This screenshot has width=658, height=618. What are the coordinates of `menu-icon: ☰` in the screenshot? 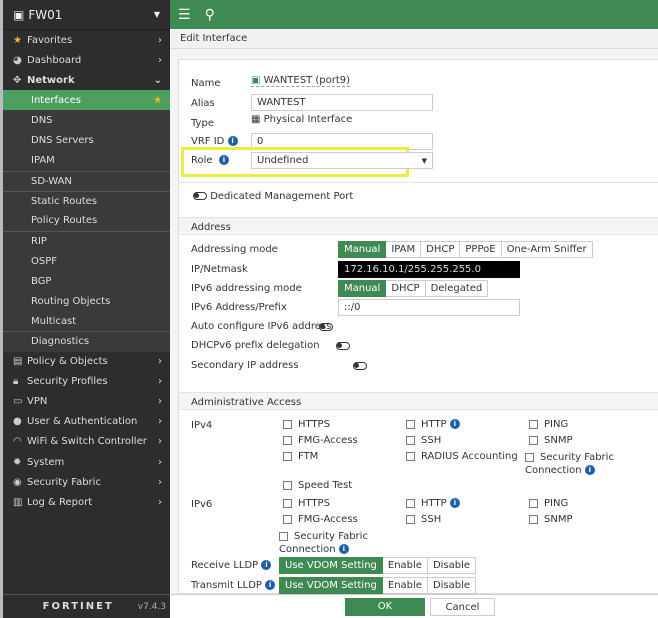 It's located at (184, 15).